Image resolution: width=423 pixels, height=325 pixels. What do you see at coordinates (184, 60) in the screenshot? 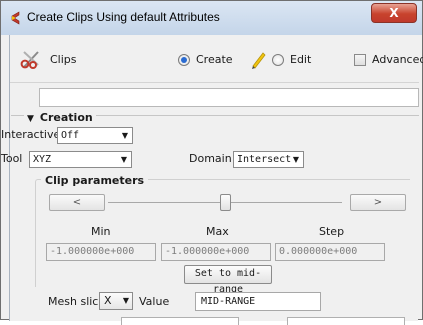
I see `create-radio` at bounding box center [184, 60].